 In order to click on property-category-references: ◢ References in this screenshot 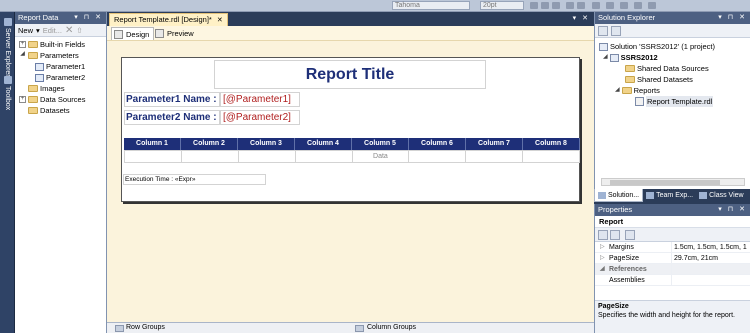, I will do `click(672, 269)`.